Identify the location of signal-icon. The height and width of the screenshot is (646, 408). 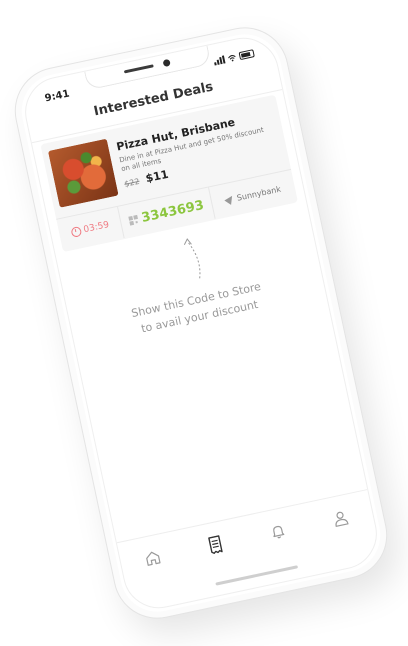
(219, 60).